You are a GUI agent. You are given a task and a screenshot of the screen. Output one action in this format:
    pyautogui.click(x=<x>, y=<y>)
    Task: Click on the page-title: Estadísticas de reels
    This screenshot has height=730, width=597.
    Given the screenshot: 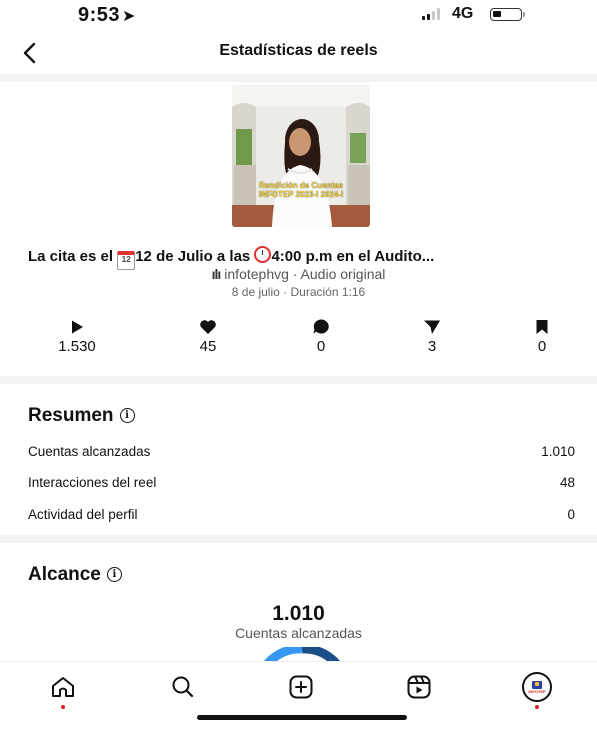 What is the action you would take?
    pyautogui.click(x=298, y=50)
    